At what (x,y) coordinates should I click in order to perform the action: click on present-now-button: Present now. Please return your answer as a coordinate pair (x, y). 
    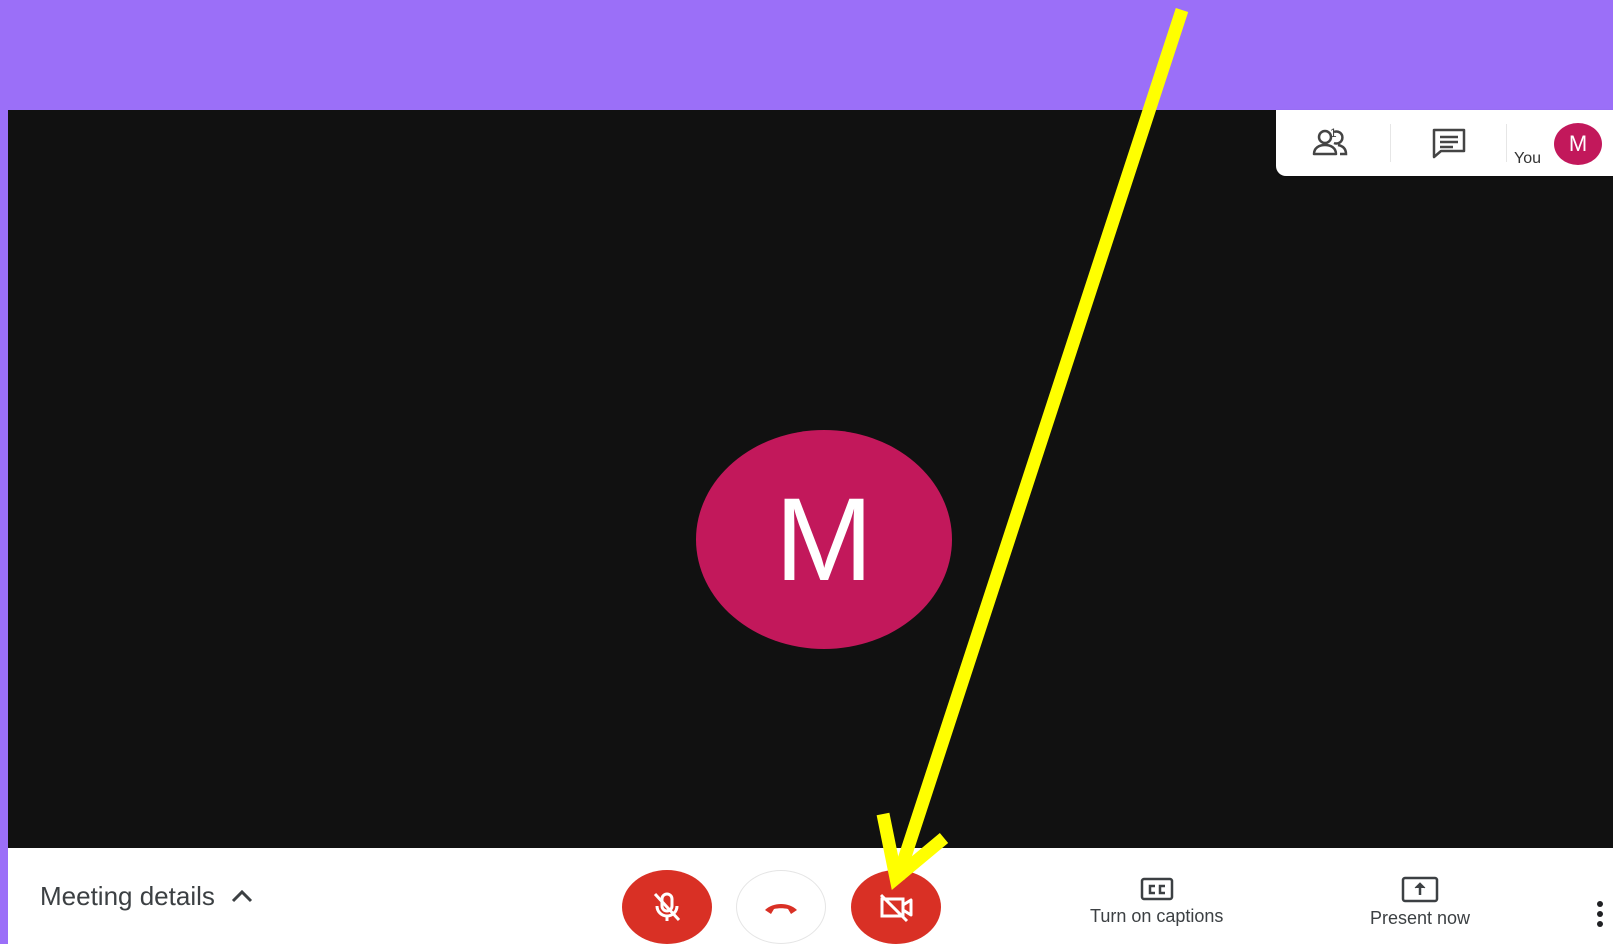
    Looking at the image, I should click on (1420, 902).